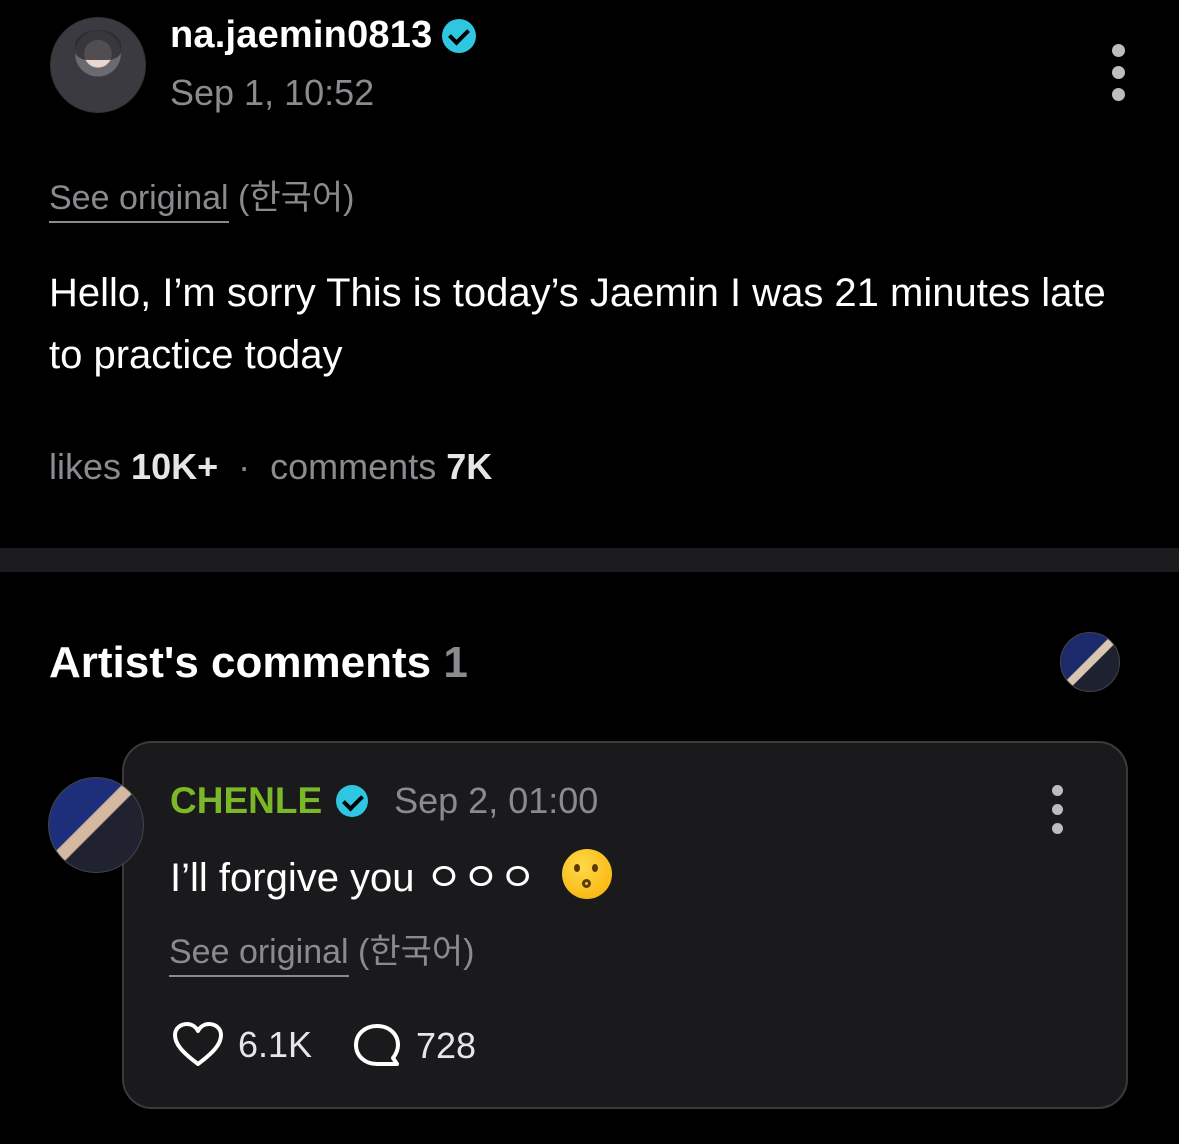  I want to click on likes-count: 10K+, so click(174, 466).